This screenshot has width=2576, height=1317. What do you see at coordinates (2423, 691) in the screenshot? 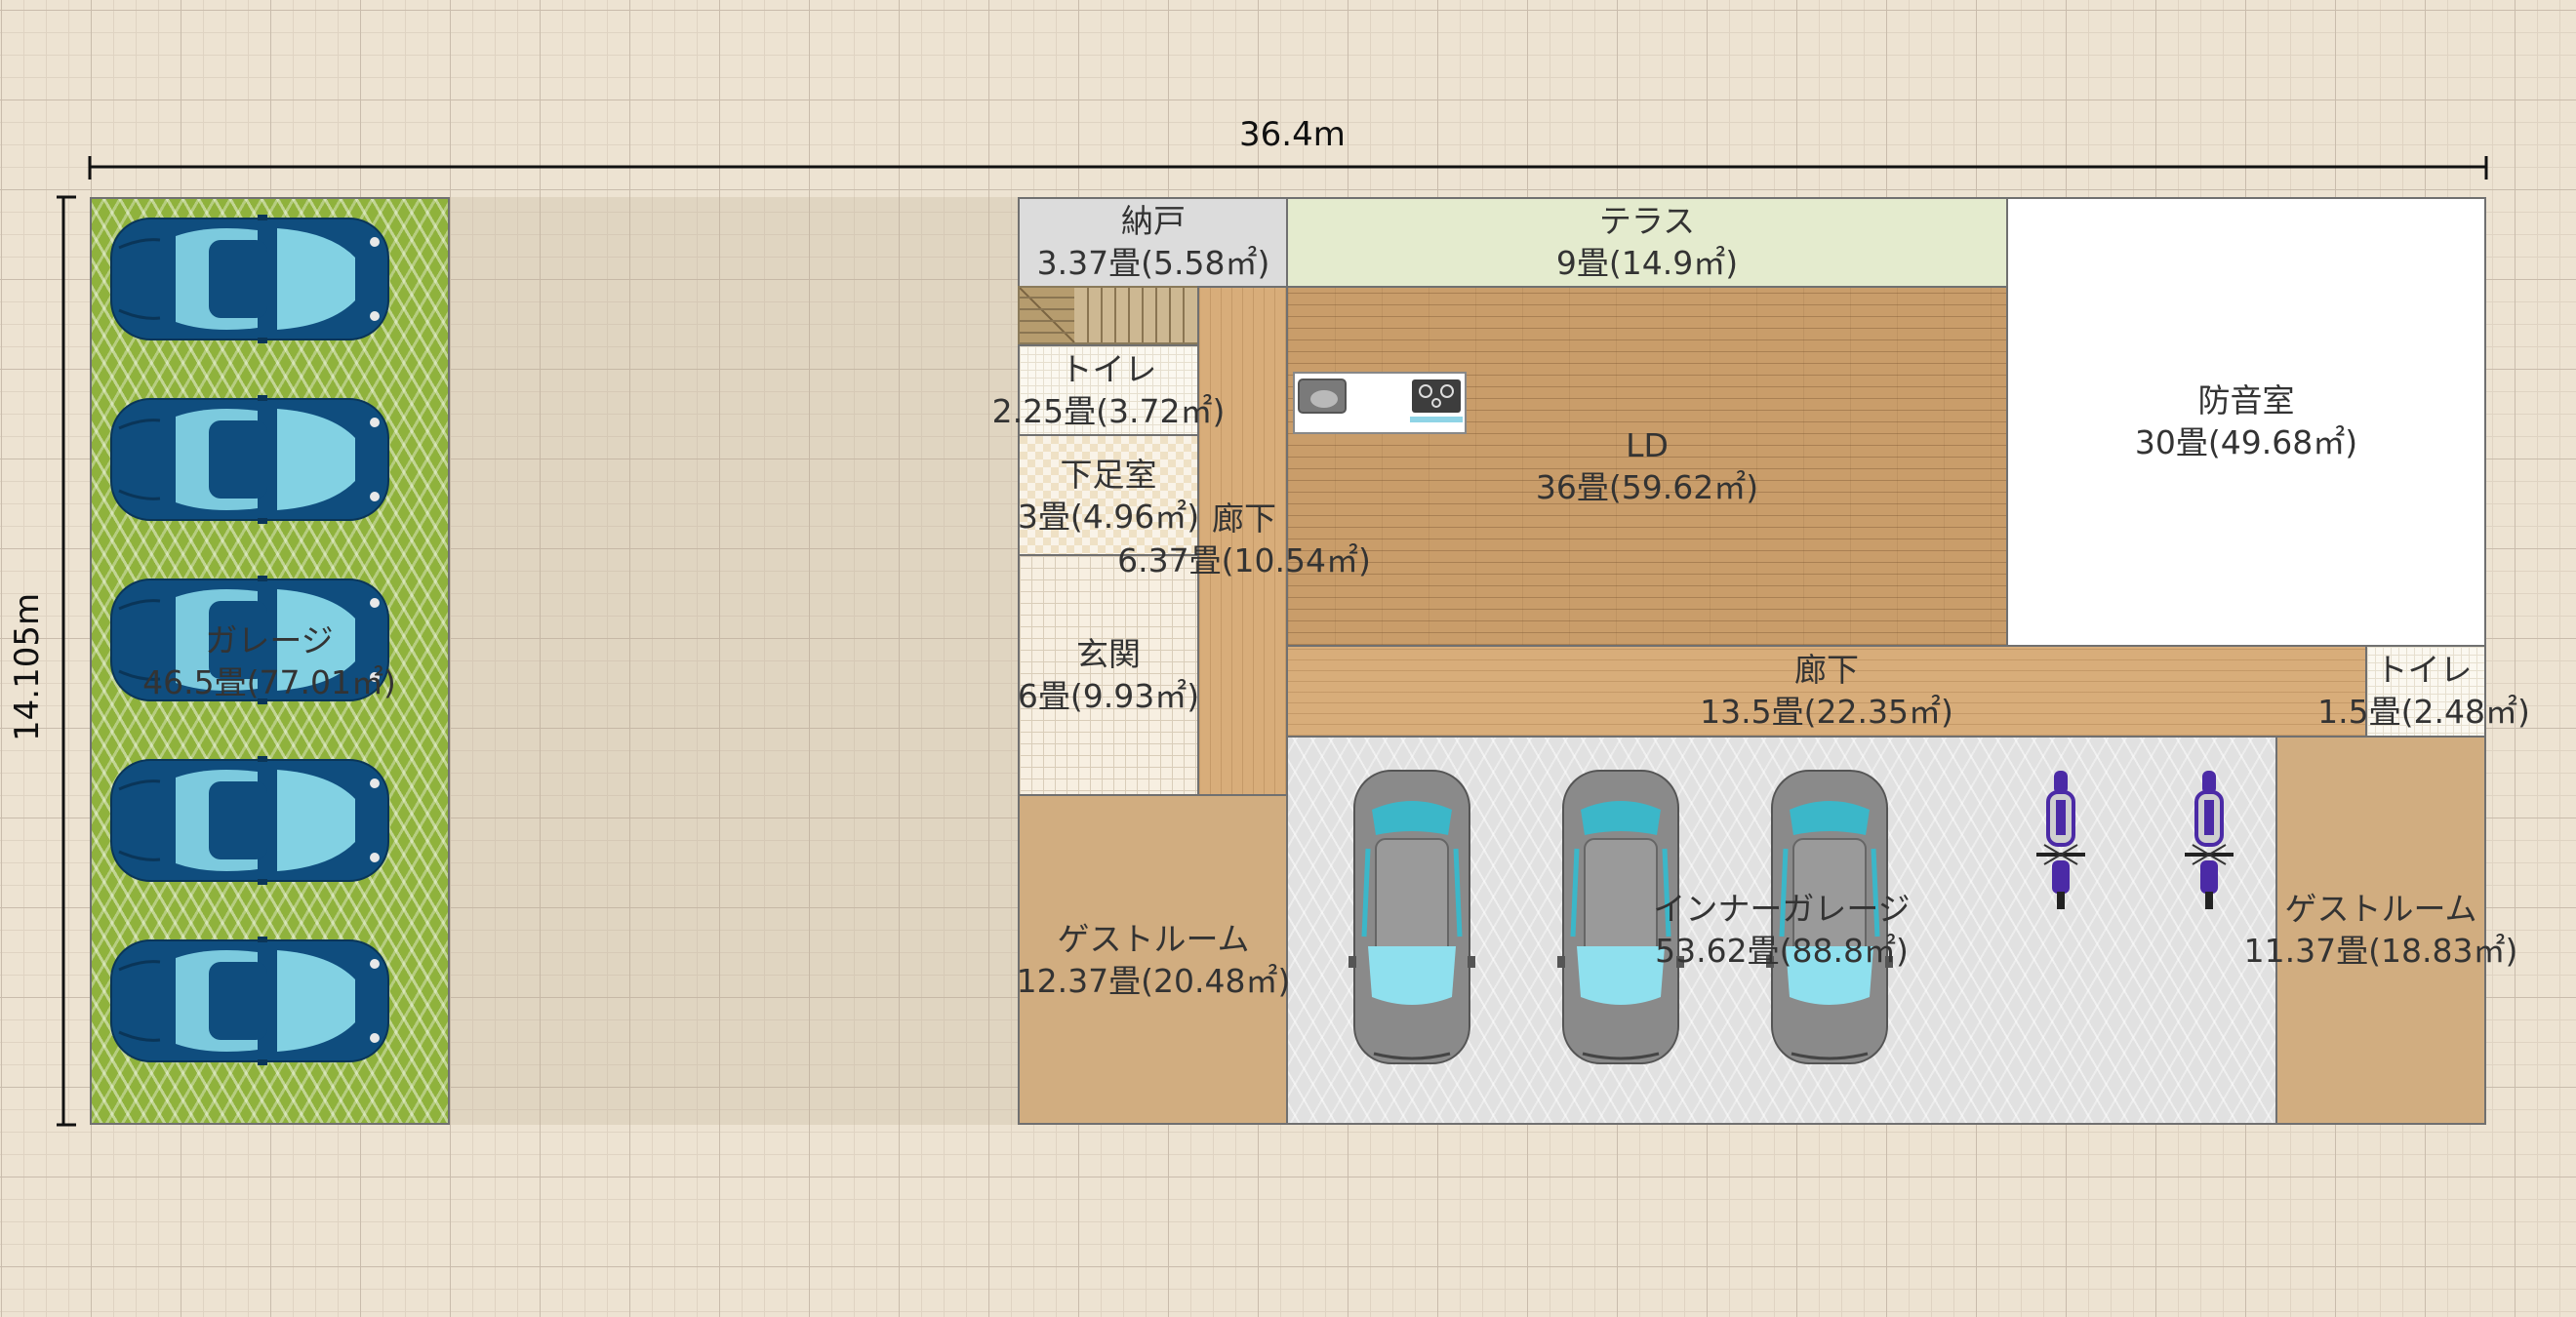
I see `label-toilet-2: トイレ 1.5畳(2.48㎡)` at bounding box center [2423, 691].